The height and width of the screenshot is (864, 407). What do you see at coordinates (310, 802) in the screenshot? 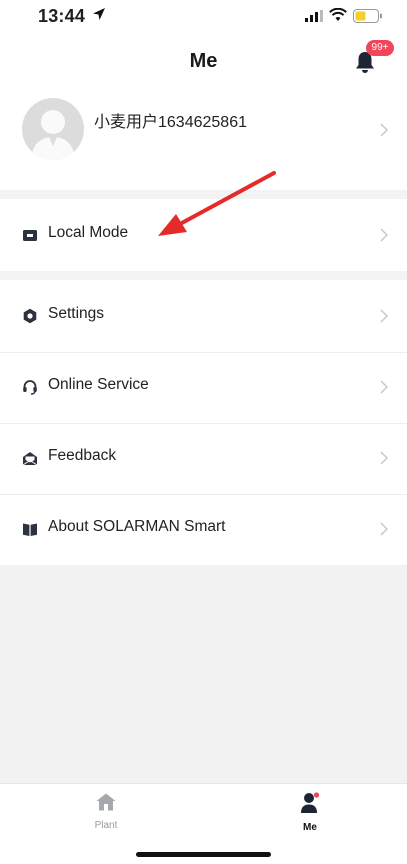
I see `person-icon` at bounding box center [310, 802].